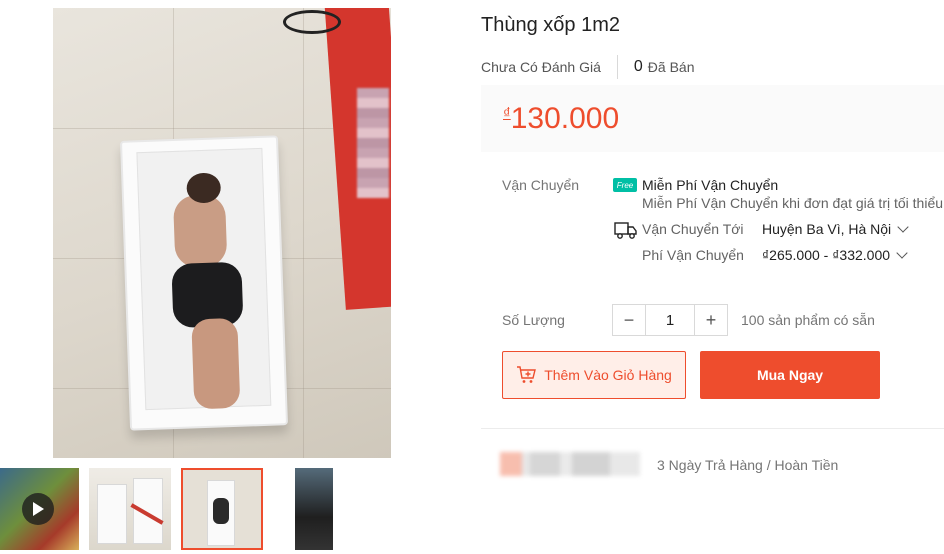 This screenshot has height=554, width=944. What do you see at coordinates (303, 233) in the screenshot?
I see `floor-tile-line` at bounding box center [303, 233].